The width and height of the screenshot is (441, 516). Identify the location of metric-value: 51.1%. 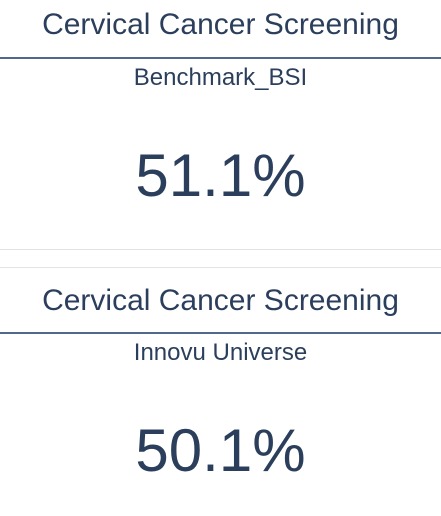
(220, 175).